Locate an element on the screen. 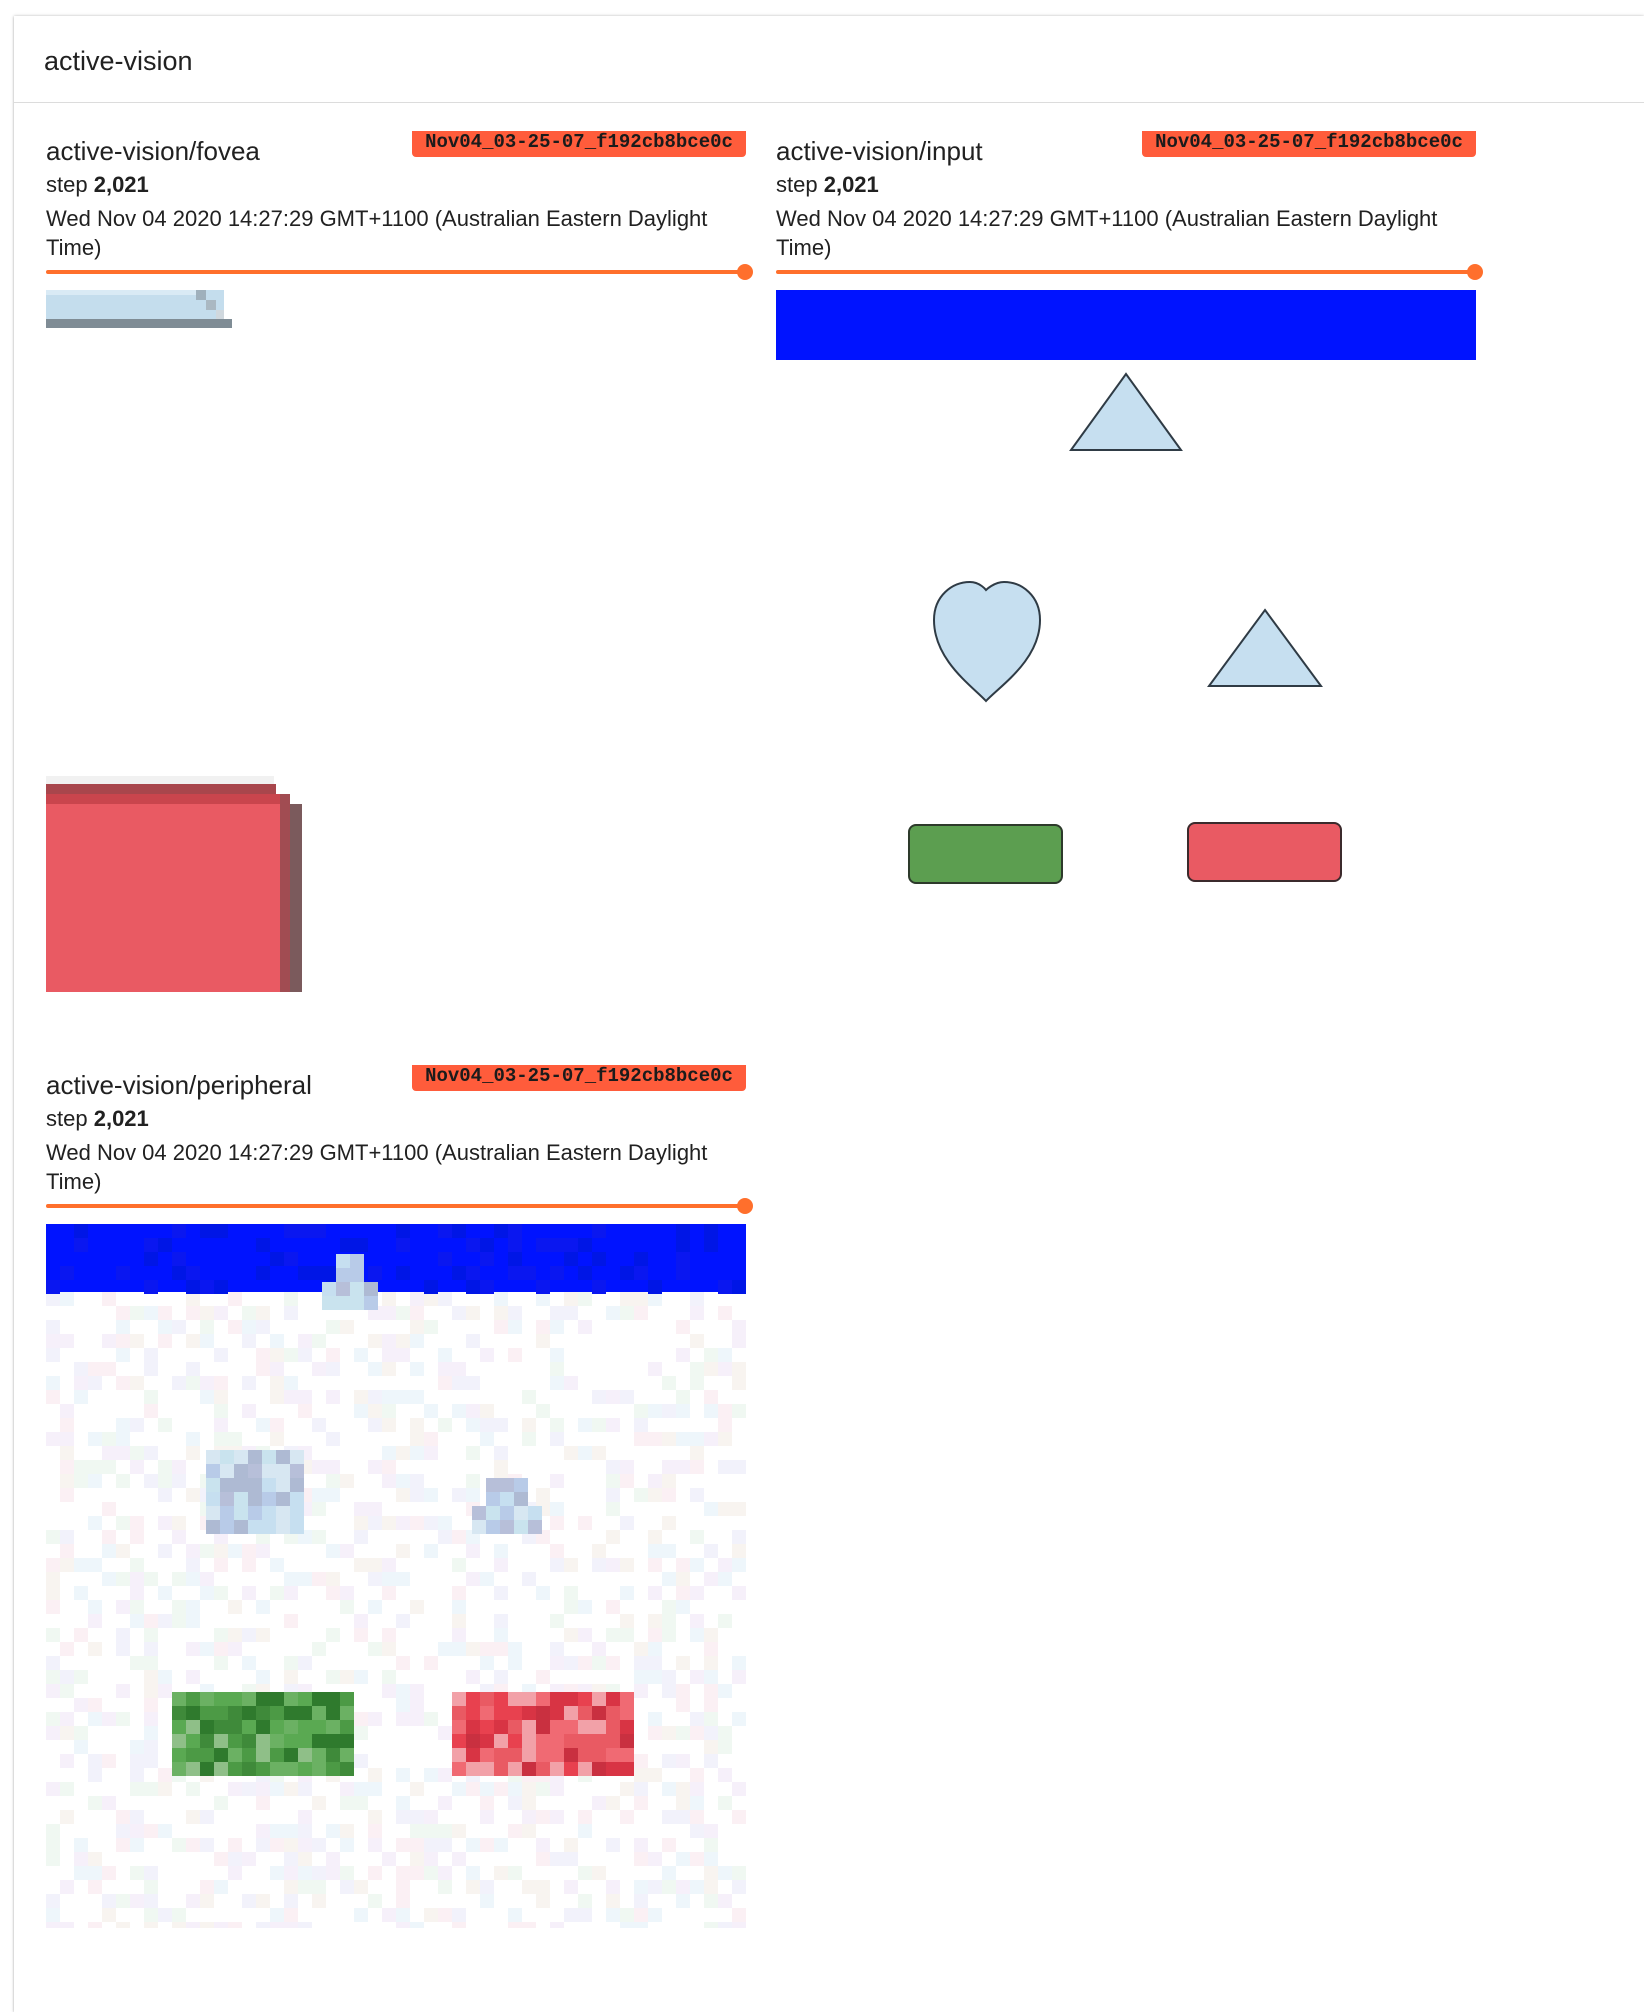 The width and height of the screenshot is (1644, 2012). pixelated-triangle-right is located at coordinates (507, 1485).